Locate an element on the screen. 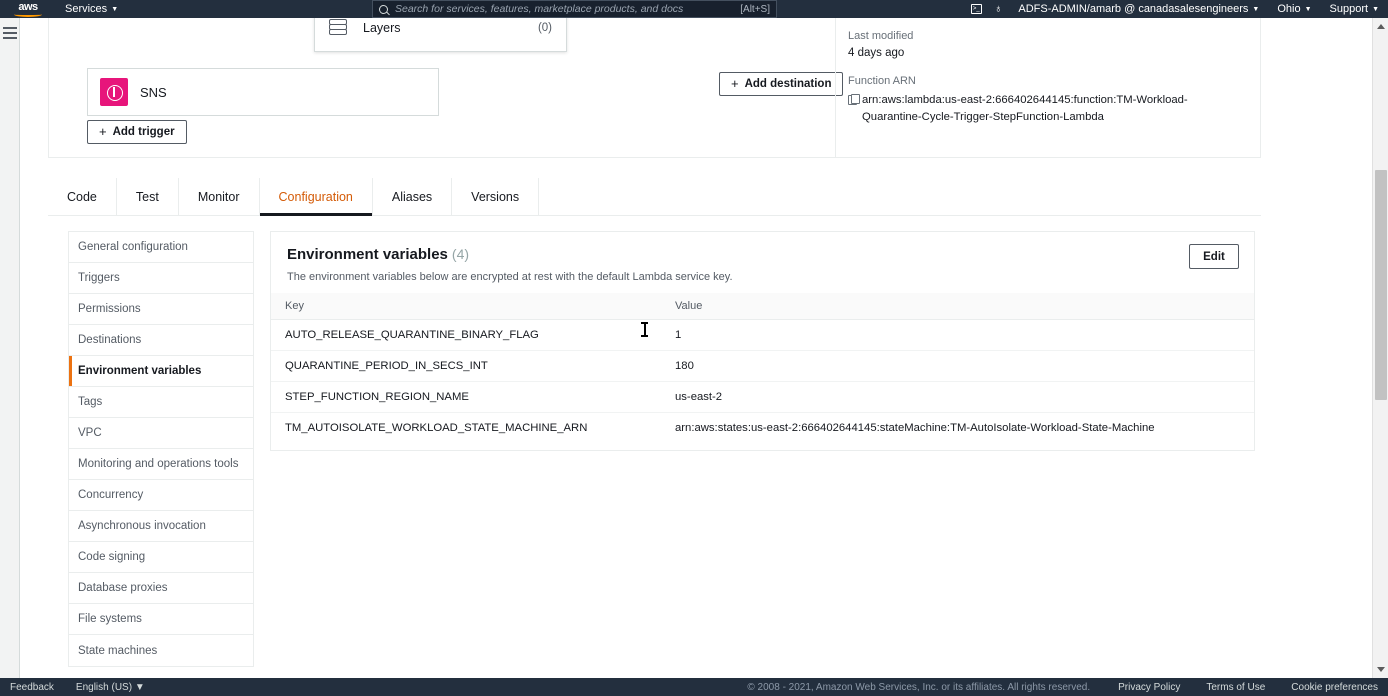 This screenshot has height=696, width=1388. add-destination-button: + Add destination is located at coordinates (781, 84).